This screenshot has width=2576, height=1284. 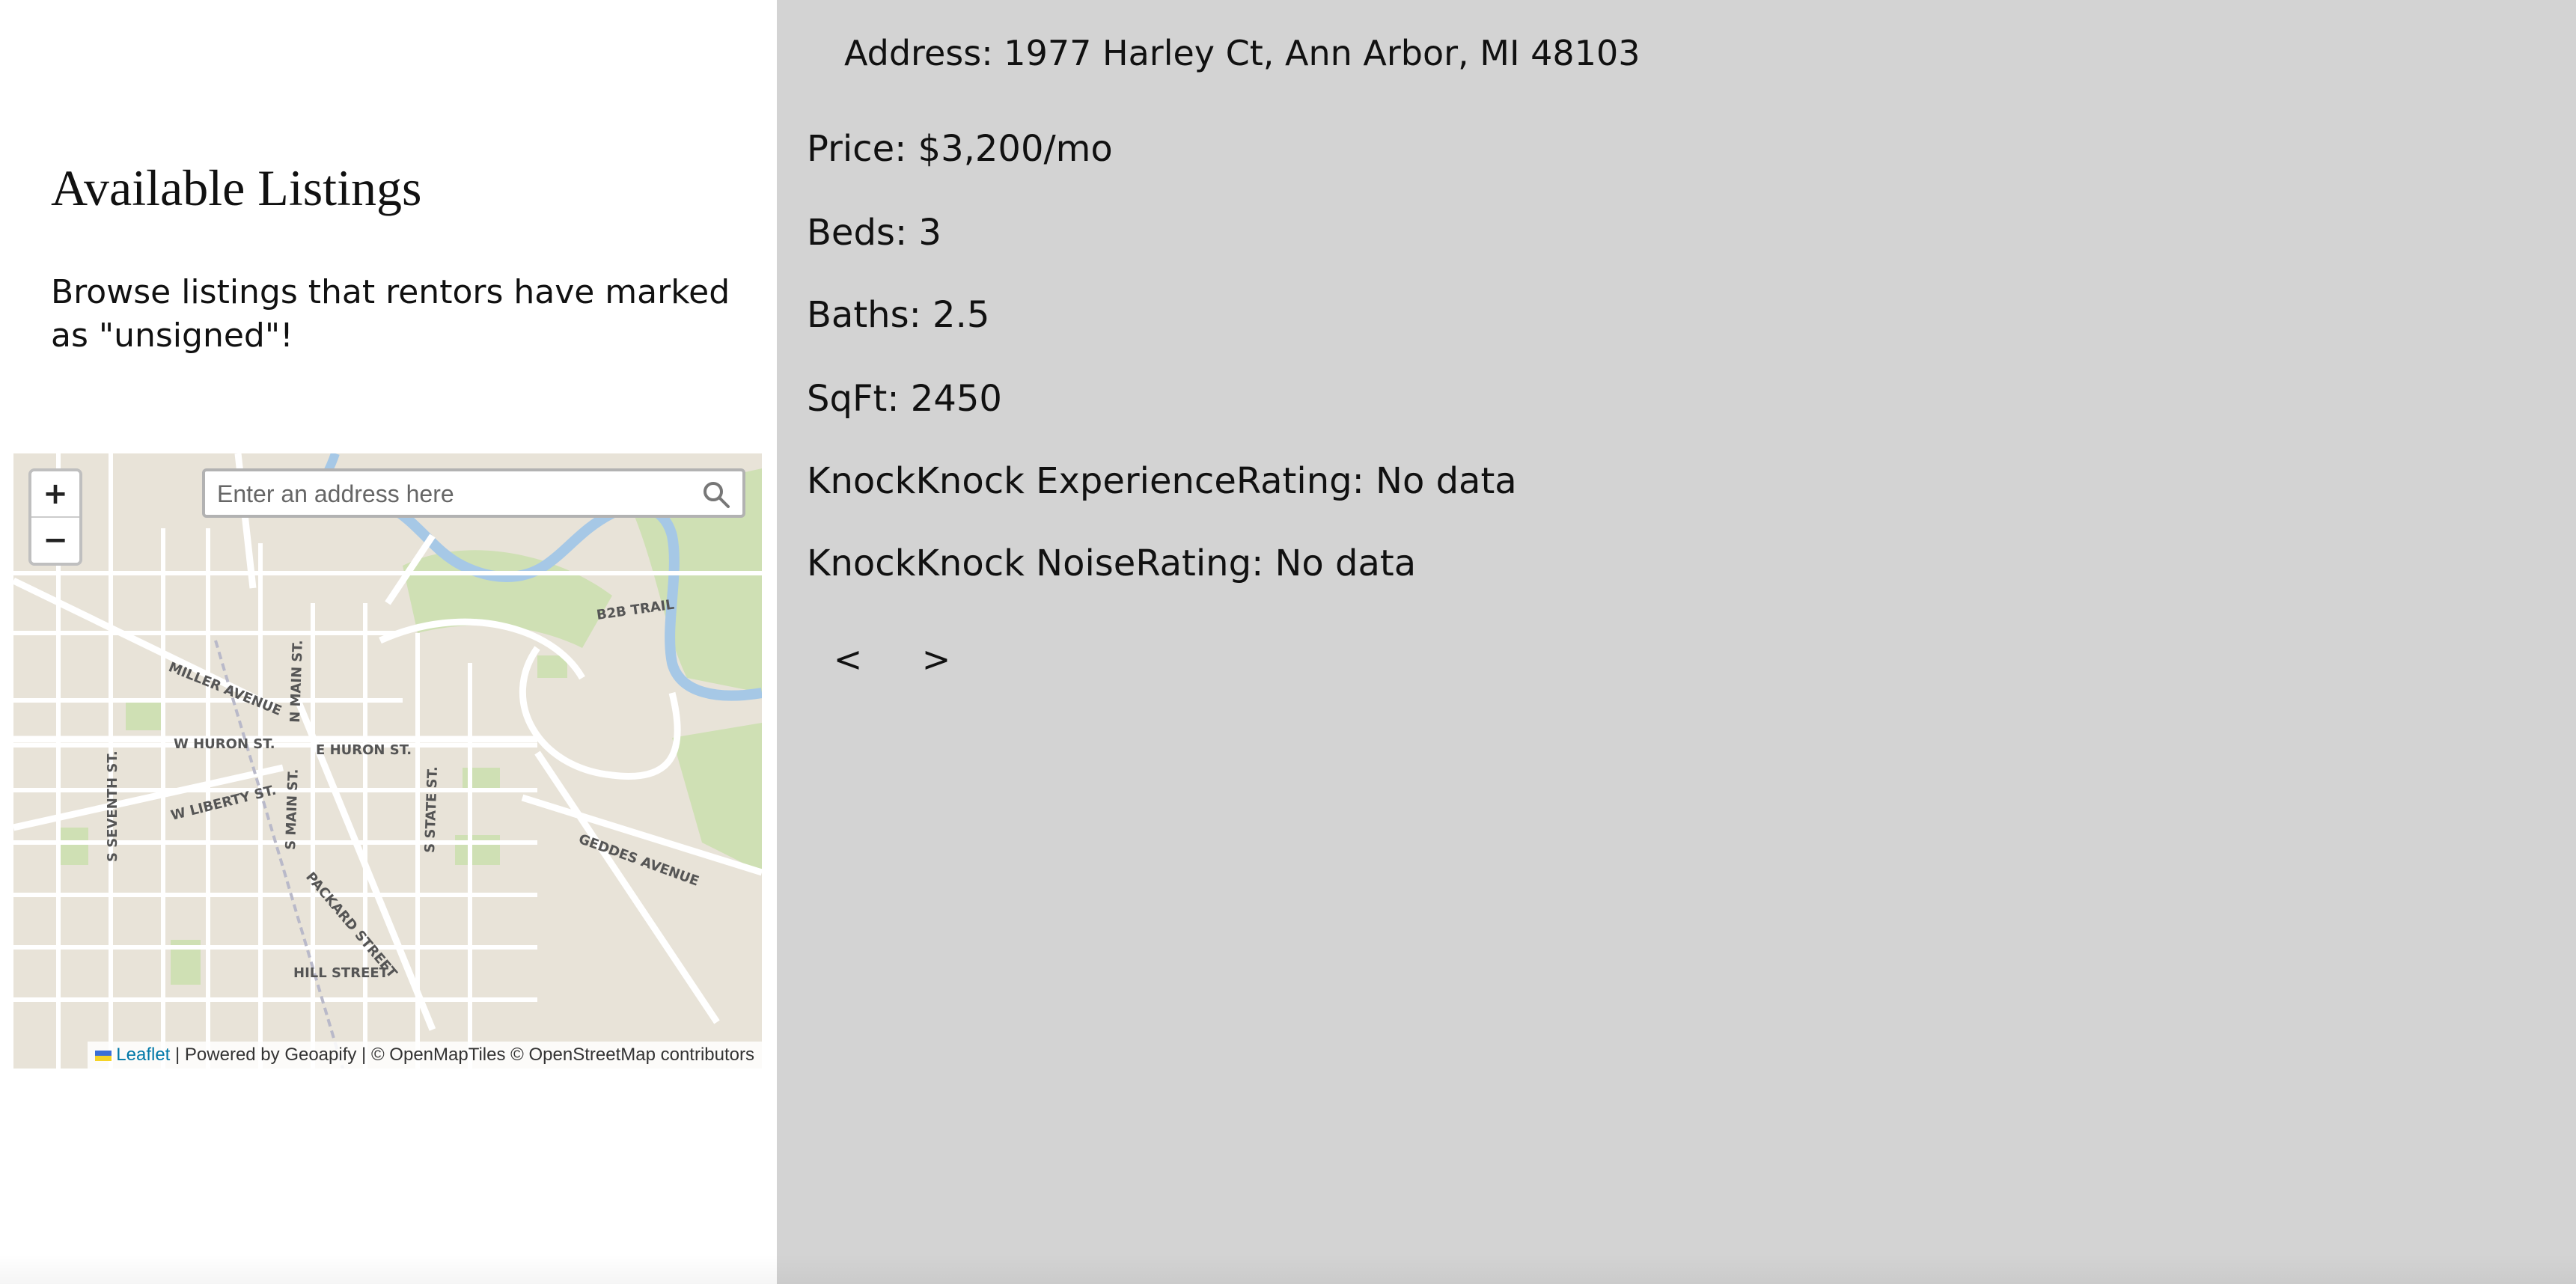 What do you see at coordinates (960, 149) in the screenshot?
I see `listing-price: Price: $3,200/mo` at bounding box center [960, 149].